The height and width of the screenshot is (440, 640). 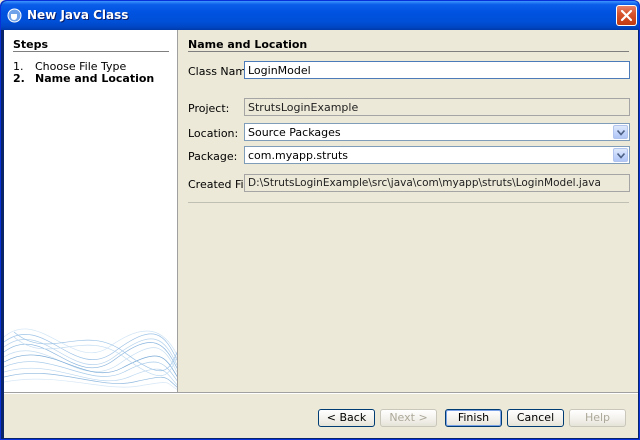 What do you see at coordinates (209, 108) in the screenshot?
I see `project-label: Project:` at bounding box center [209, 108].